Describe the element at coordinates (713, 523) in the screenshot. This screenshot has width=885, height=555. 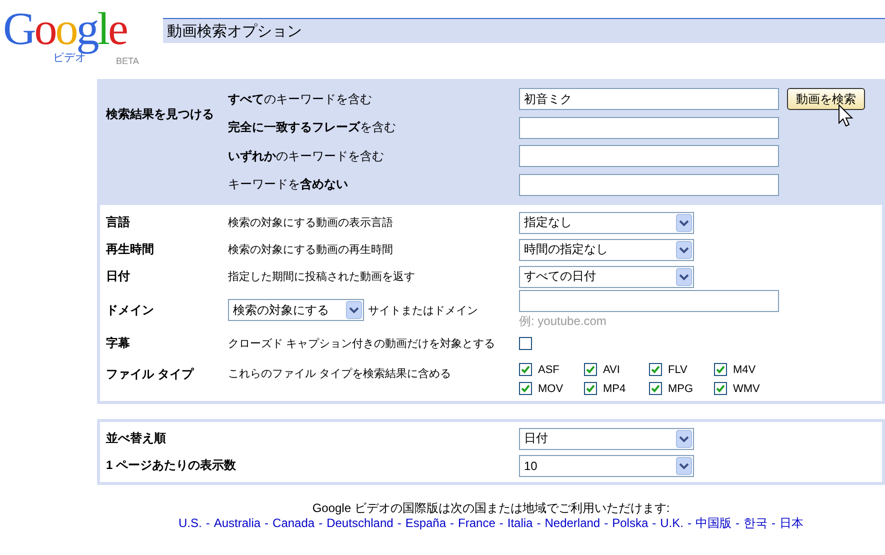
I see `country-link: 中国版` at that location.